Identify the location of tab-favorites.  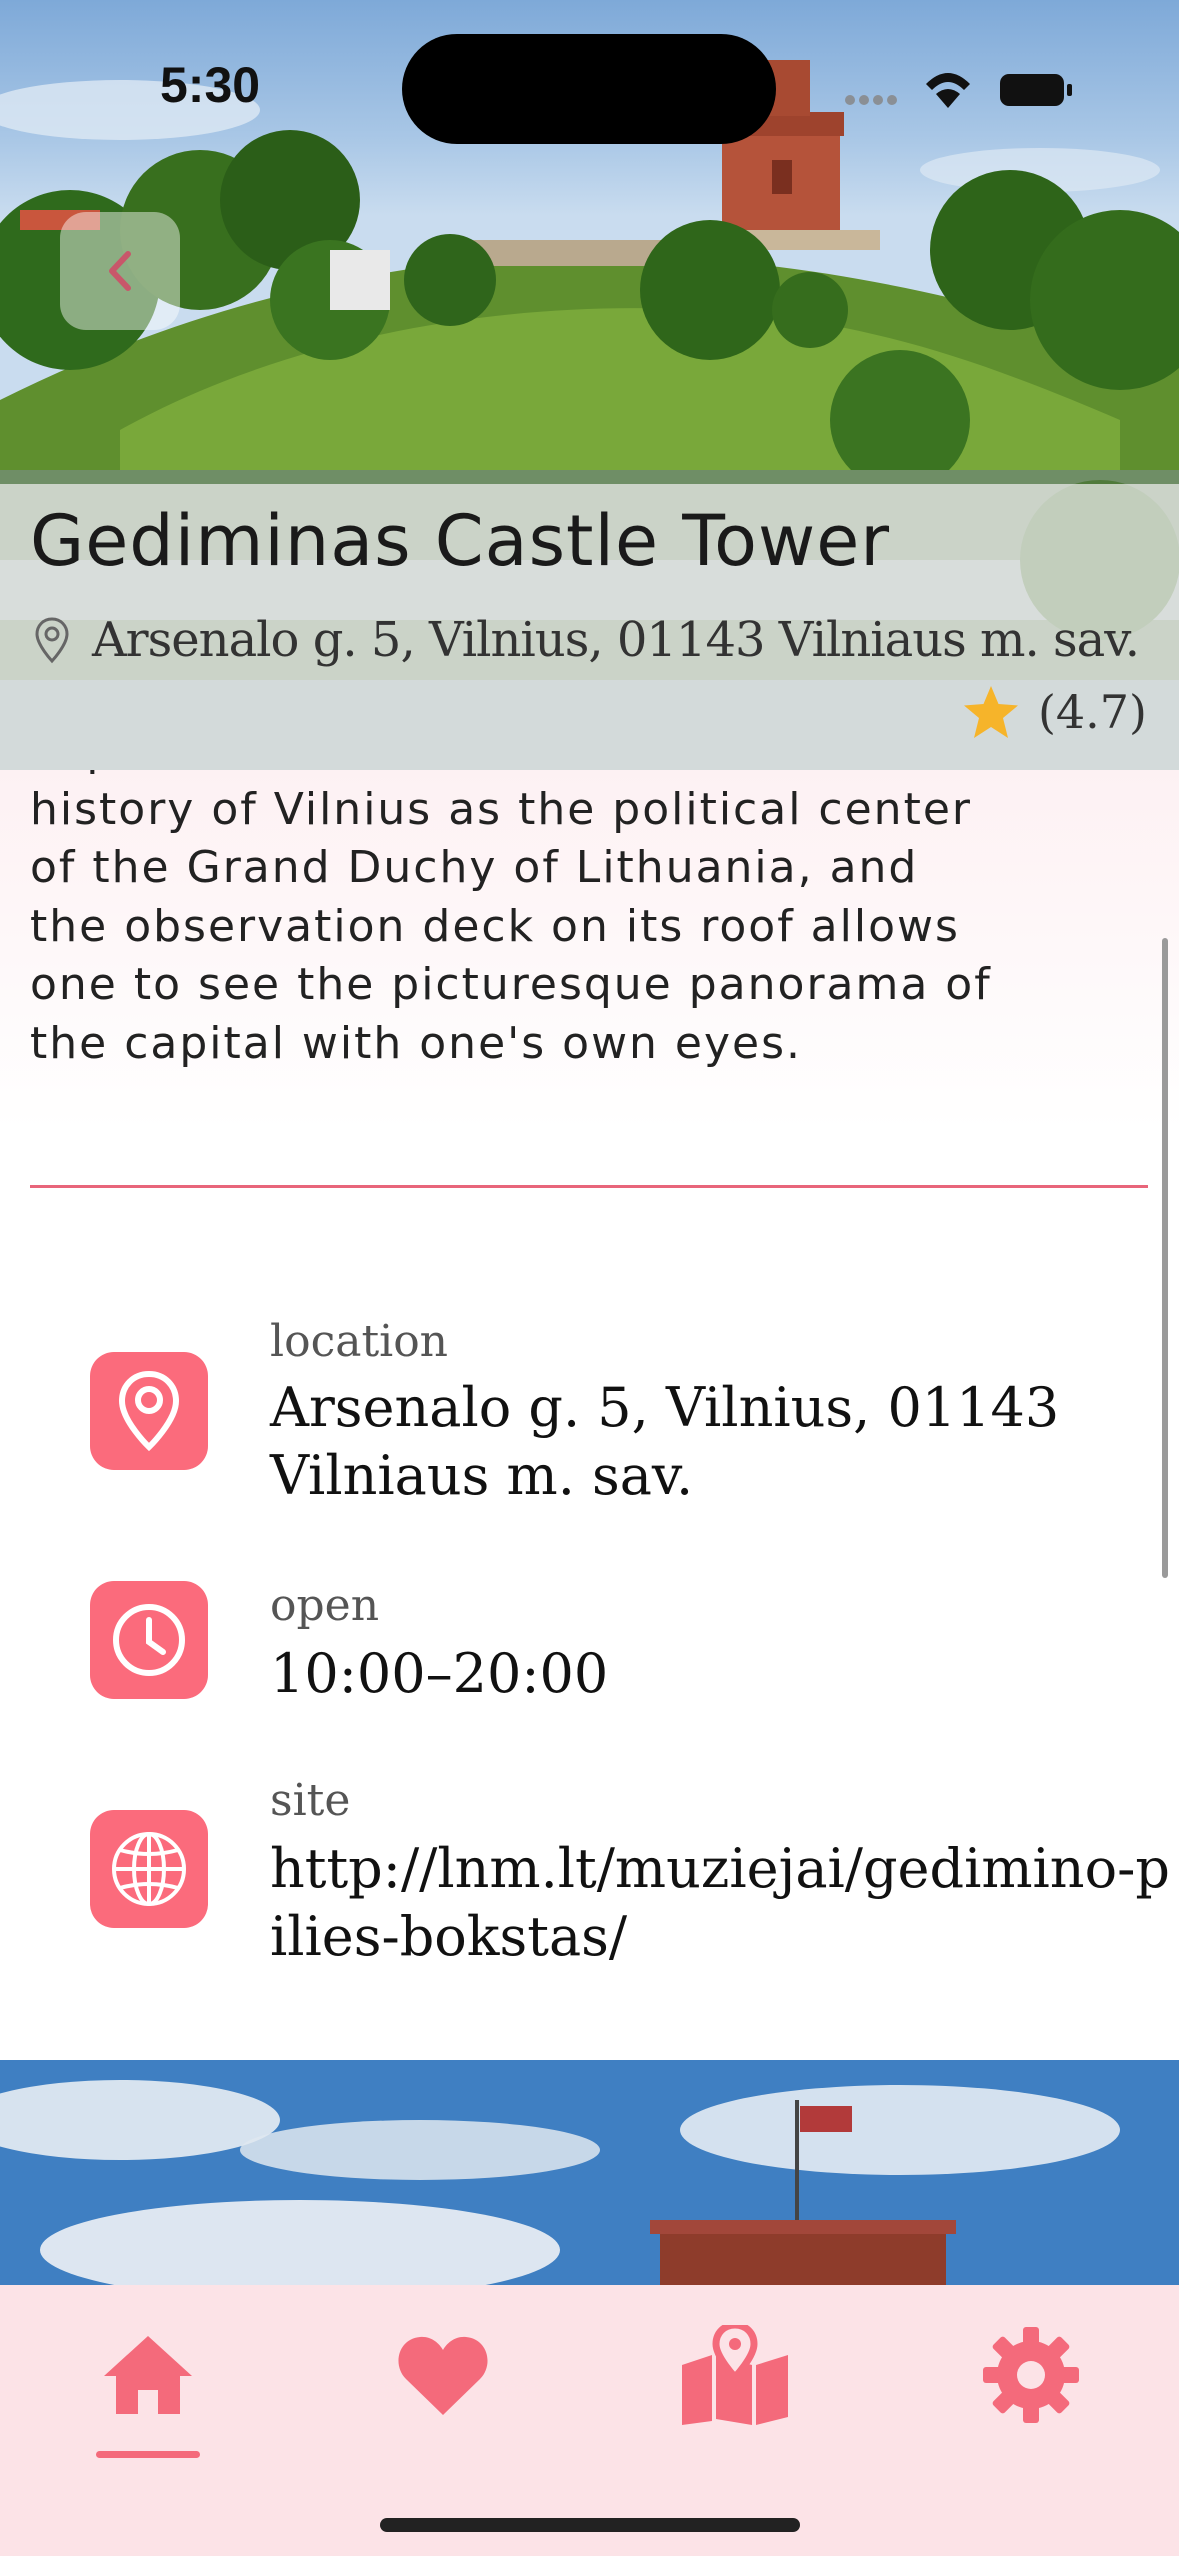
(443, 2375).